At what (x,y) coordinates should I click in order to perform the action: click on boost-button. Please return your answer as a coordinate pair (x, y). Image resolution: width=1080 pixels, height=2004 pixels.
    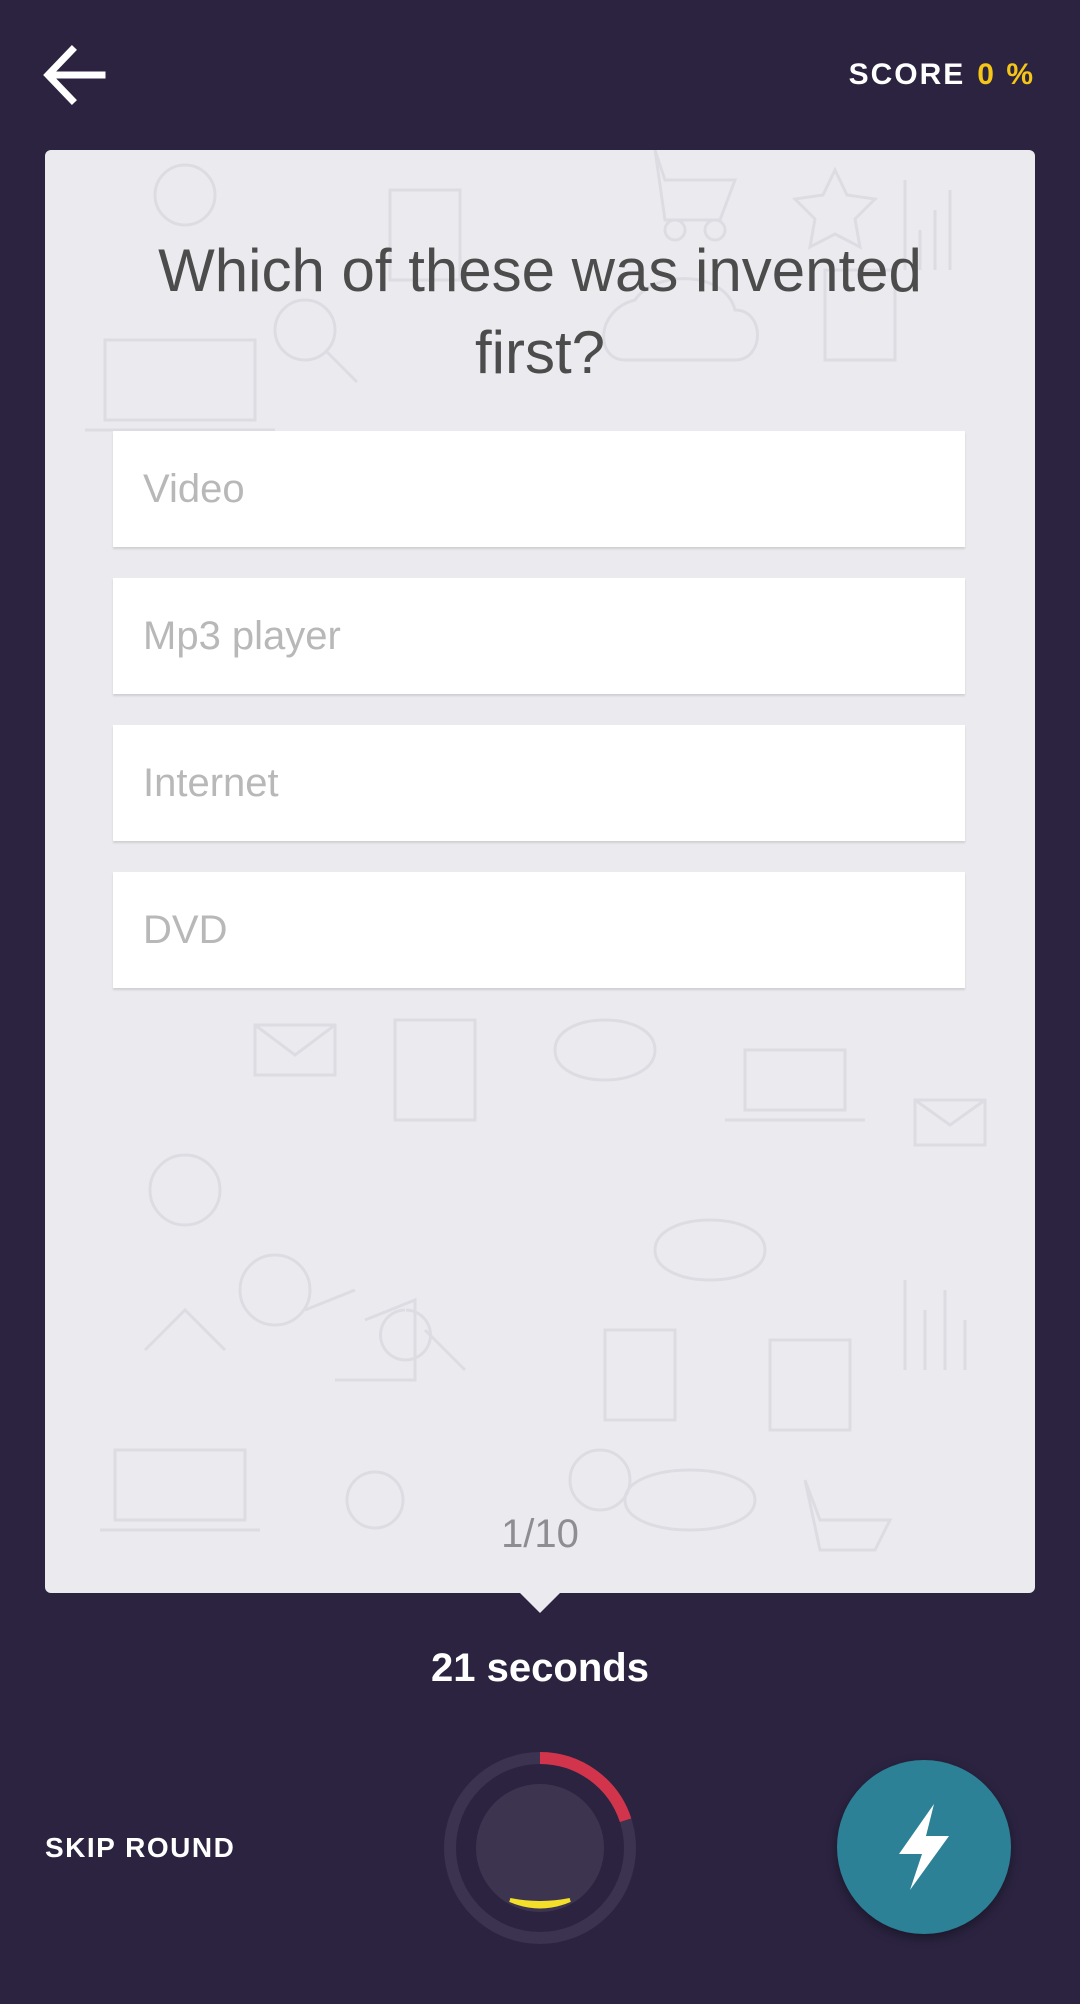
    Looking at the image, I should click on (924, 1847).